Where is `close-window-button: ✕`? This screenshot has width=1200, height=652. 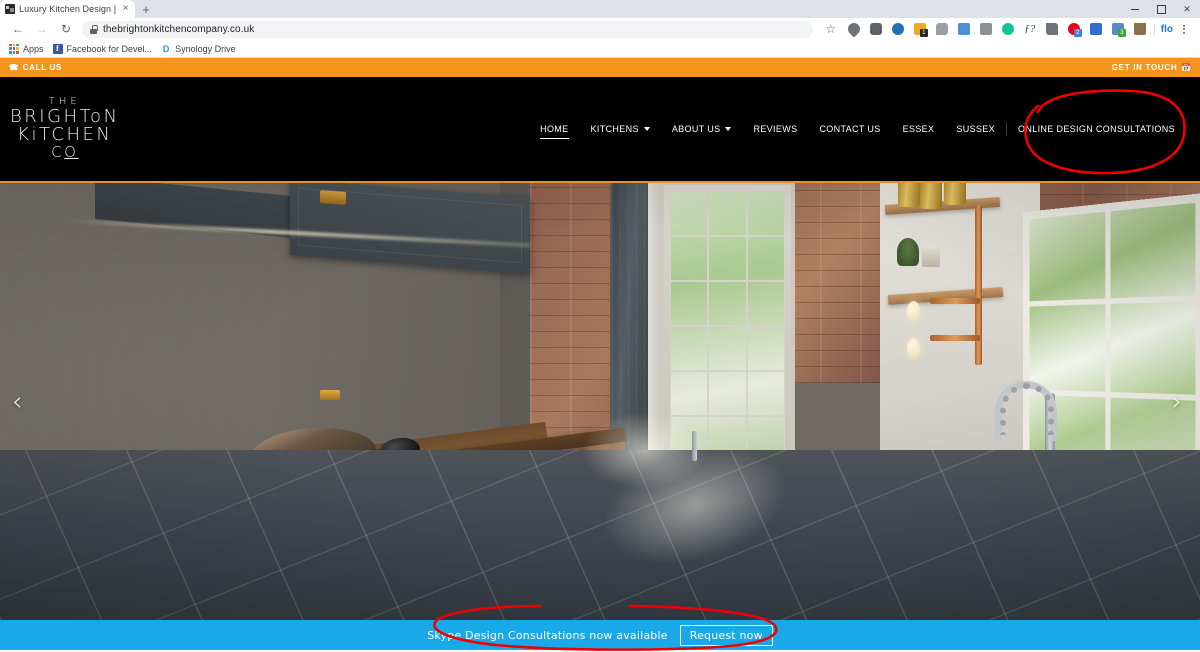
close-window-button: ✕ is located at coordinates (1187, 9).